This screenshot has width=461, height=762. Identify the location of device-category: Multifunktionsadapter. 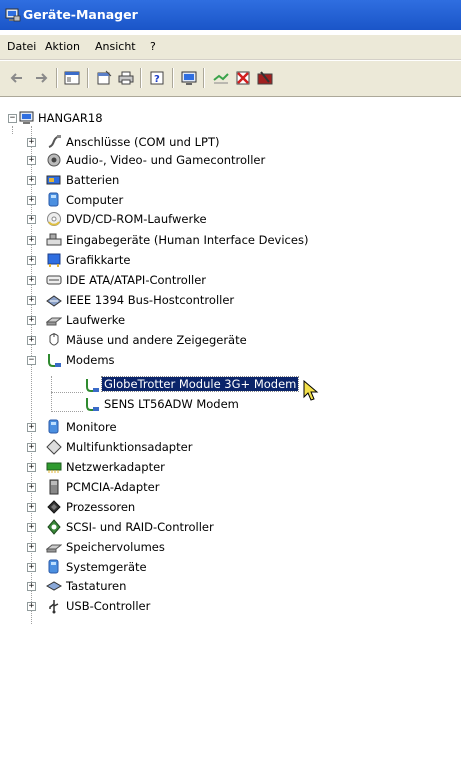
(129, 447).